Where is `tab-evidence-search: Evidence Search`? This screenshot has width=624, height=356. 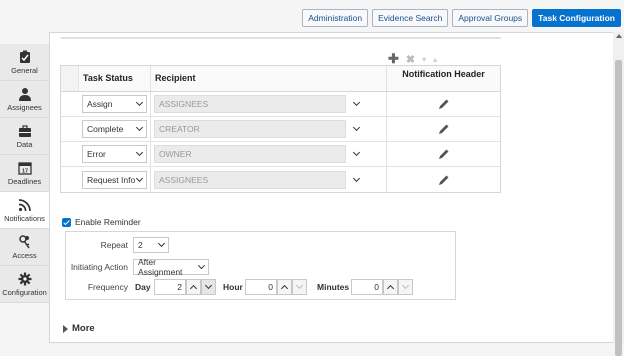
tab-evidence-search: Evidence Search is located at coordinates (410, 18).